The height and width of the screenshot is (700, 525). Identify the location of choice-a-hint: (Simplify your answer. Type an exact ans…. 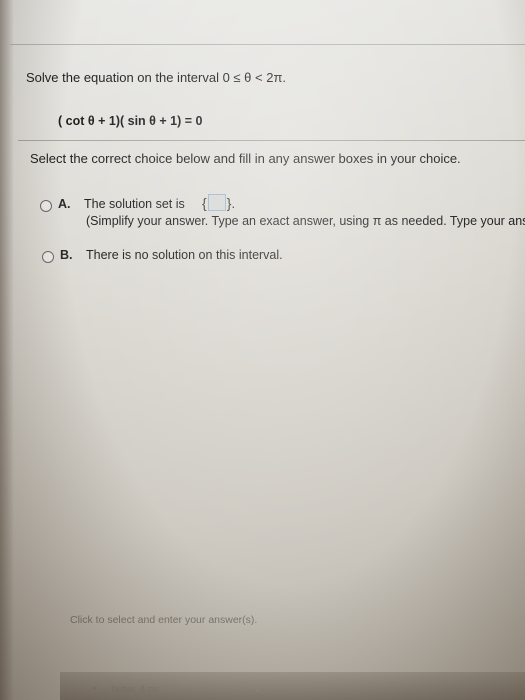
(305, 221).